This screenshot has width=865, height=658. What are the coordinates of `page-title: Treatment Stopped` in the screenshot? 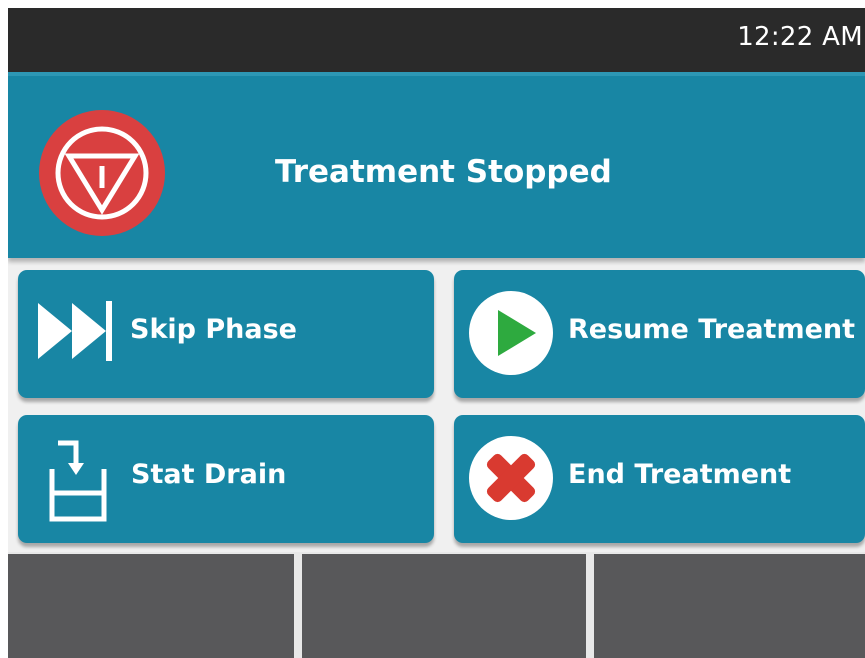 It's located at (443, 172).